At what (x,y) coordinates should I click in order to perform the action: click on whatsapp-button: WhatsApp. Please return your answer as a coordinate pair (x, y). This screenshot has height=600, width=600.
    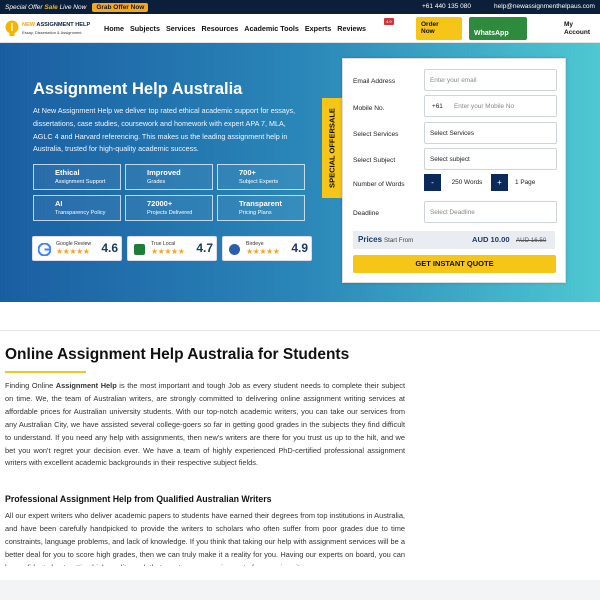
    Looking at the image, I should click on (498, 28).